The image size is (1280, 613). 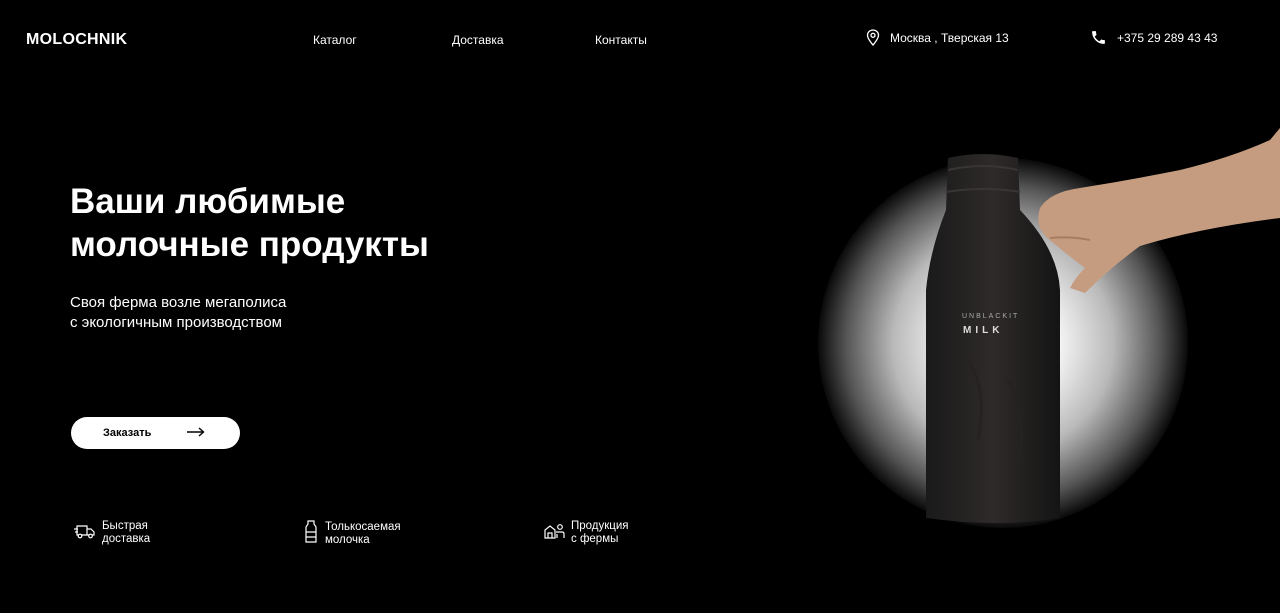 What do you see at coordinates (1167, 37) in the screenshot?
I see `phone-number: +375 29 289 43 43` at bounding box center [1167, 37].